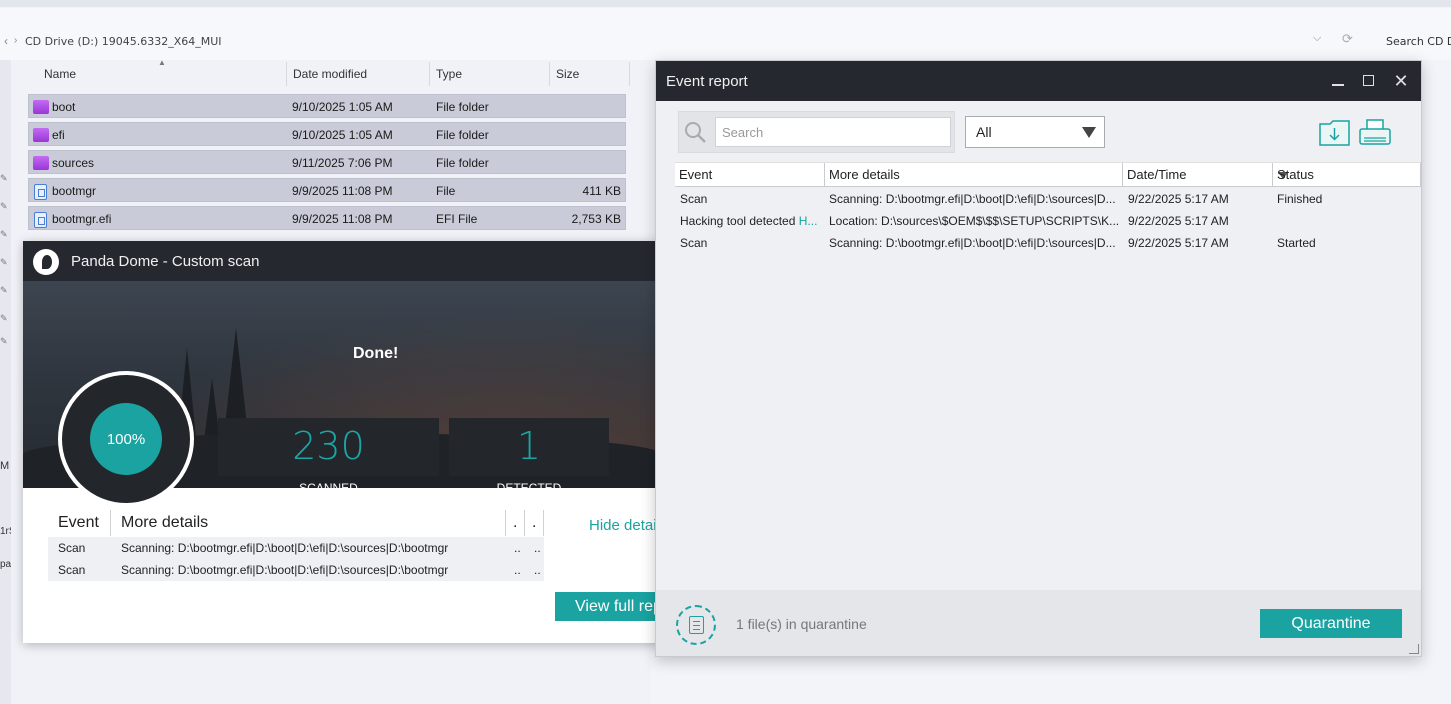 This screenshot has height=704, width=1451. I want to click on column-header-size: Size, so click(590, 74).